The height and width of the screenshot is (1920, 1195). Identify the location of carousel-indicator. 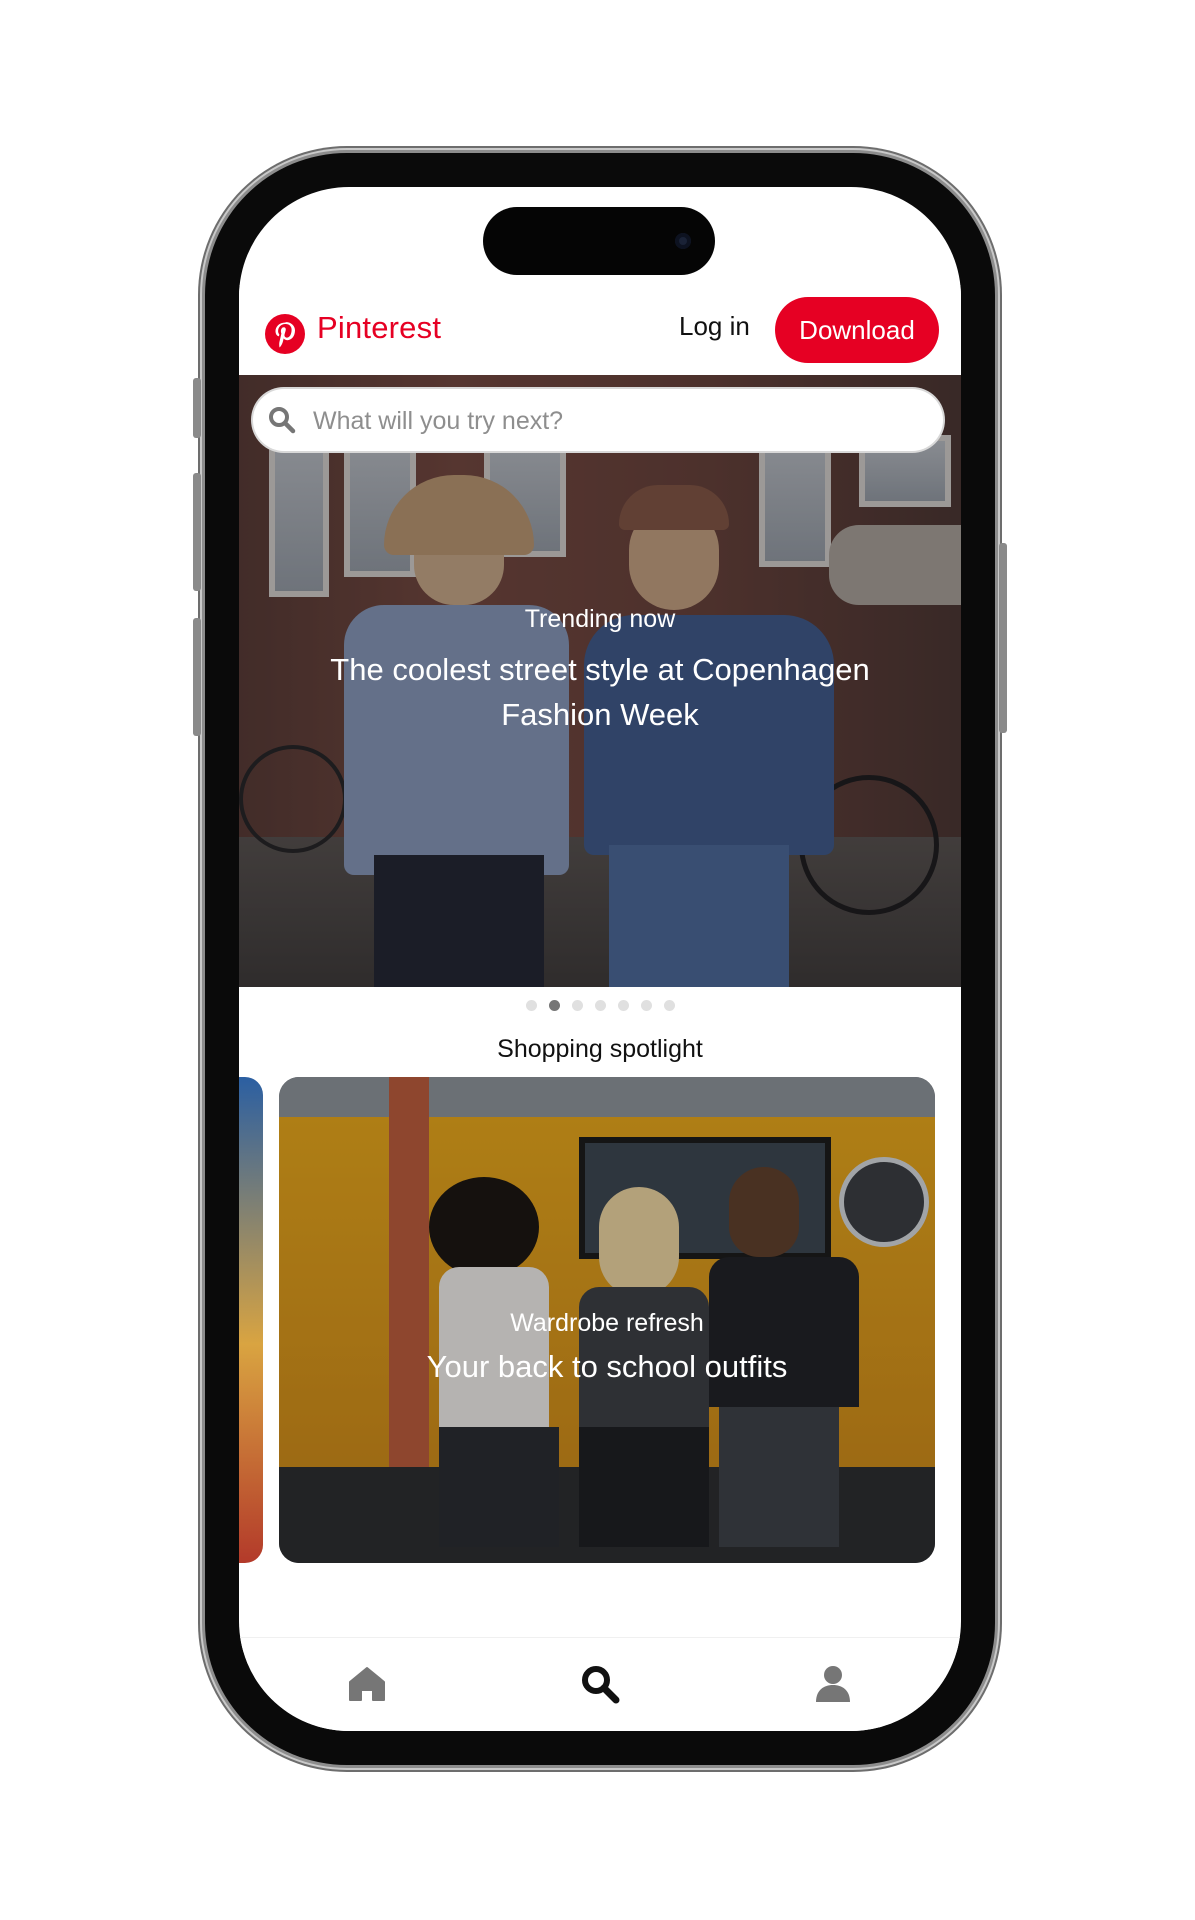
(600, 1006).